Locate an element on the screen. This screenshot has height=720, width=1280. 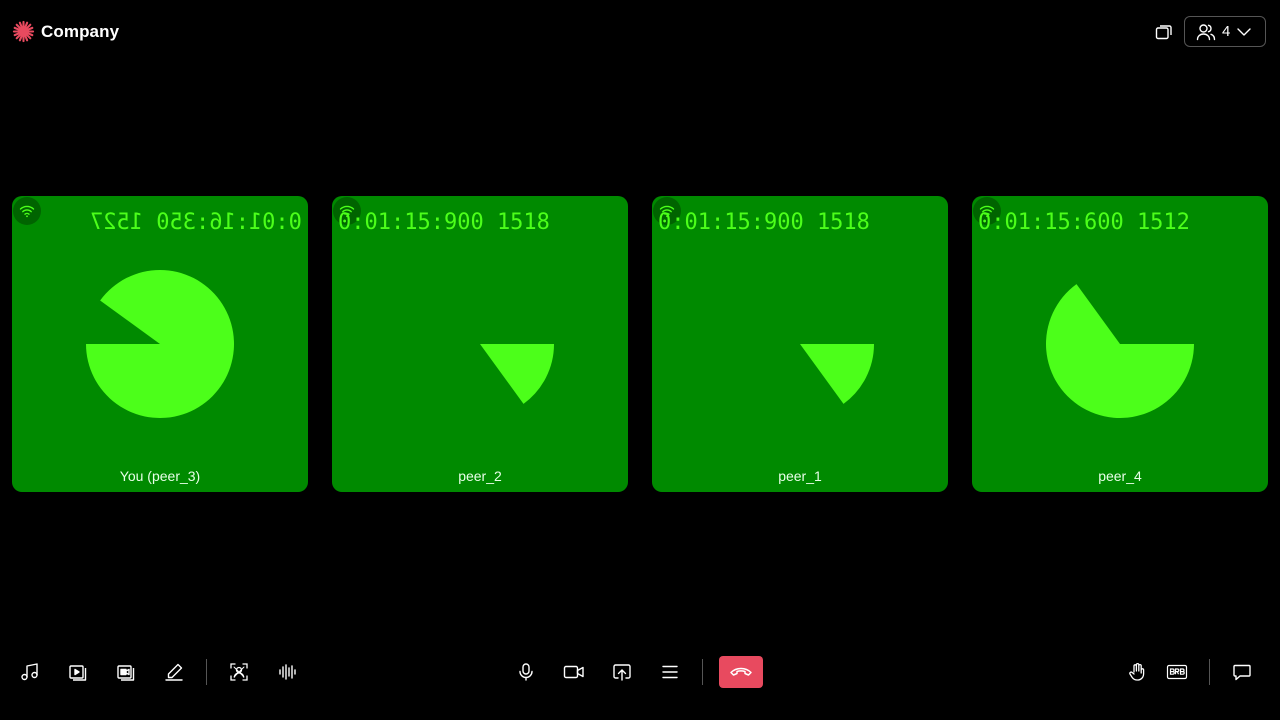
brand-starburst-icon is located at coordinates (23, 31).